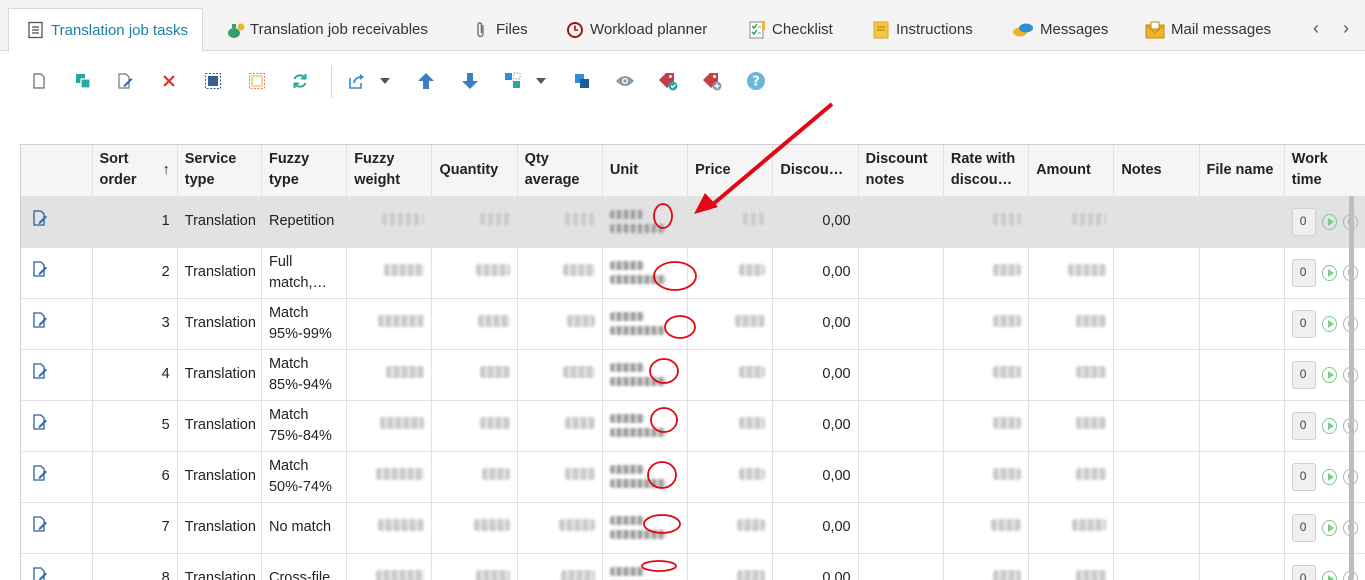 The height and width of the screenshot is (580, 1365). I want to click on chevron-left-icon: ‹, so click(1316, 28).